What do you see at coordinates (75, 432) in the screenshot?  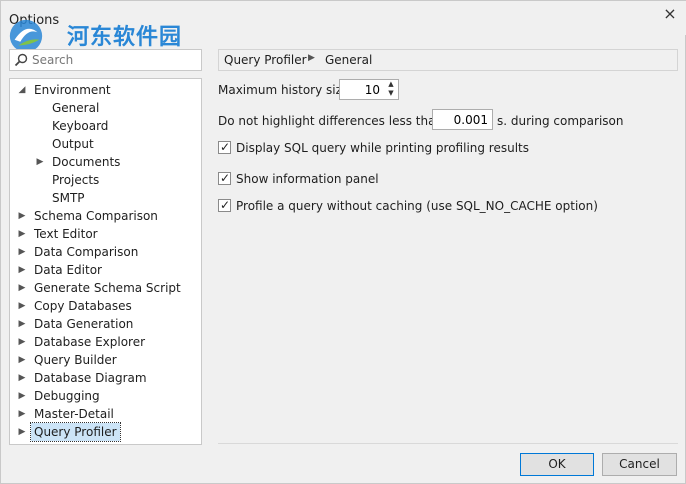 I see `tree-item-label: Query Profiler` at bounding box center [75, 432].